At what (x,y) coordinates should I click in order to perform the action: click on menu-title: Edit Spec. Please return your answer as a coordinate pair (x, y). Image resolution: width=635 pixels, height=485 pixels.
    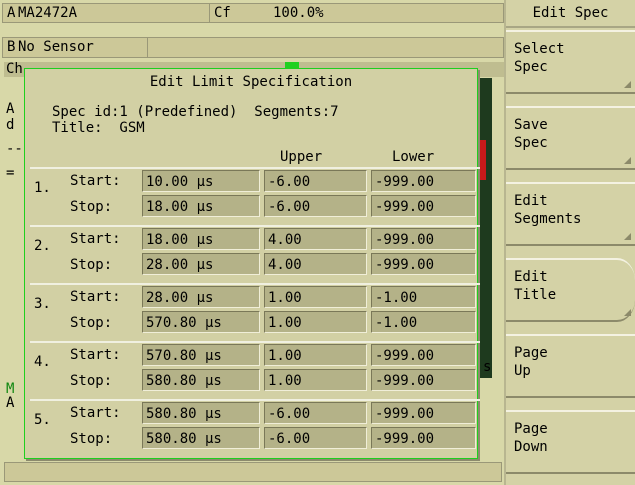
    Looking at the image, I should click on (570, 14).